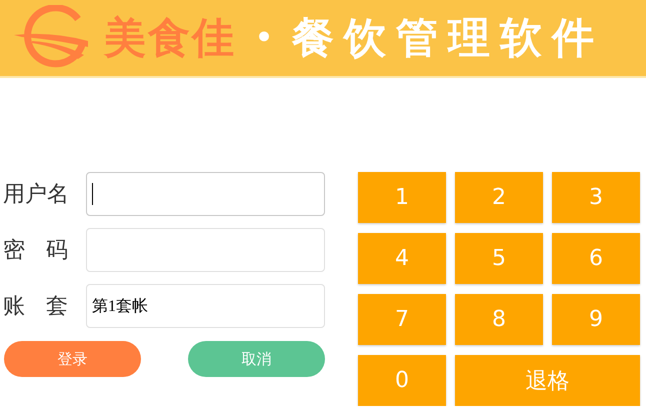 This screenshot has width=646, height=409. Describe the element at coordinates (36, 195) in the screenshot. I see `field-label: 用户名` at that location.